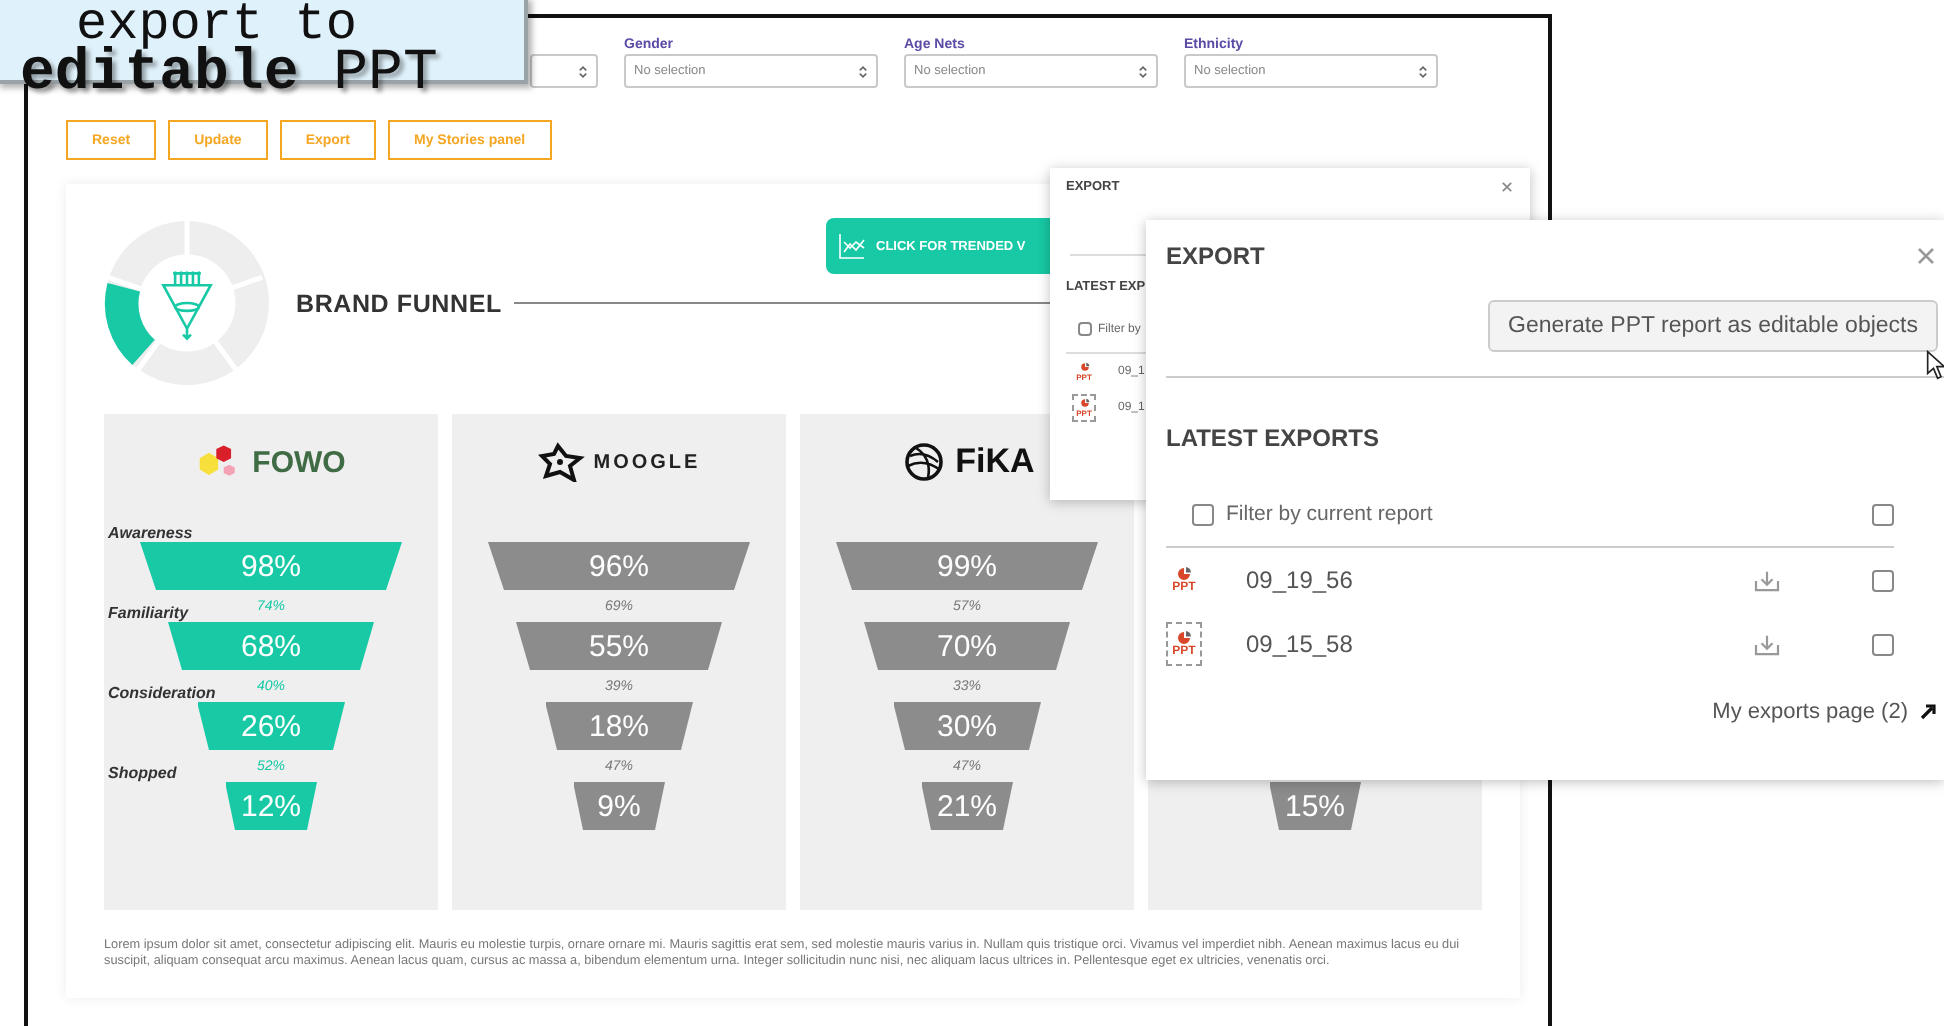  I want to click on funnel-bar: 98%, so click(271, 566).